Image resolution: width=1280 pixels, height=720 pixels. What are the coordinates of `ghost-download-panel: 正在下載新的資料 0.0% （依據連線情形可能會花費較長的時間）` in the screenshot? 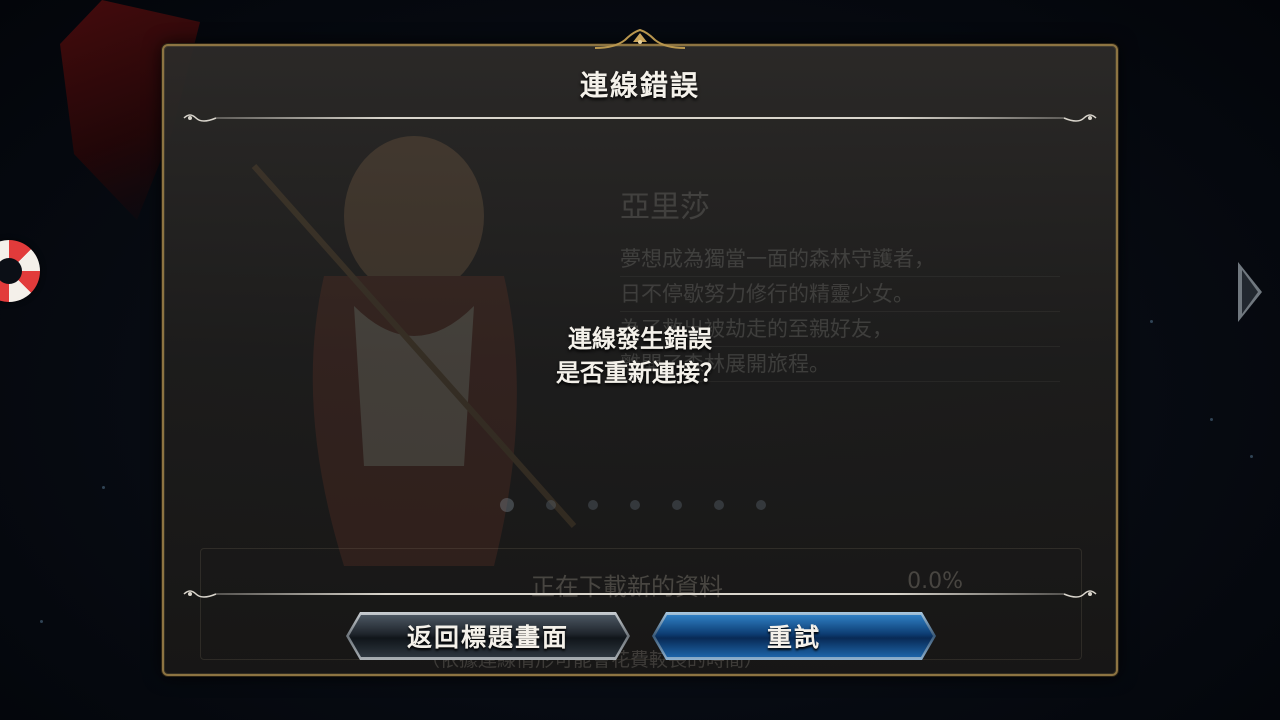 It's located at (641, 609).